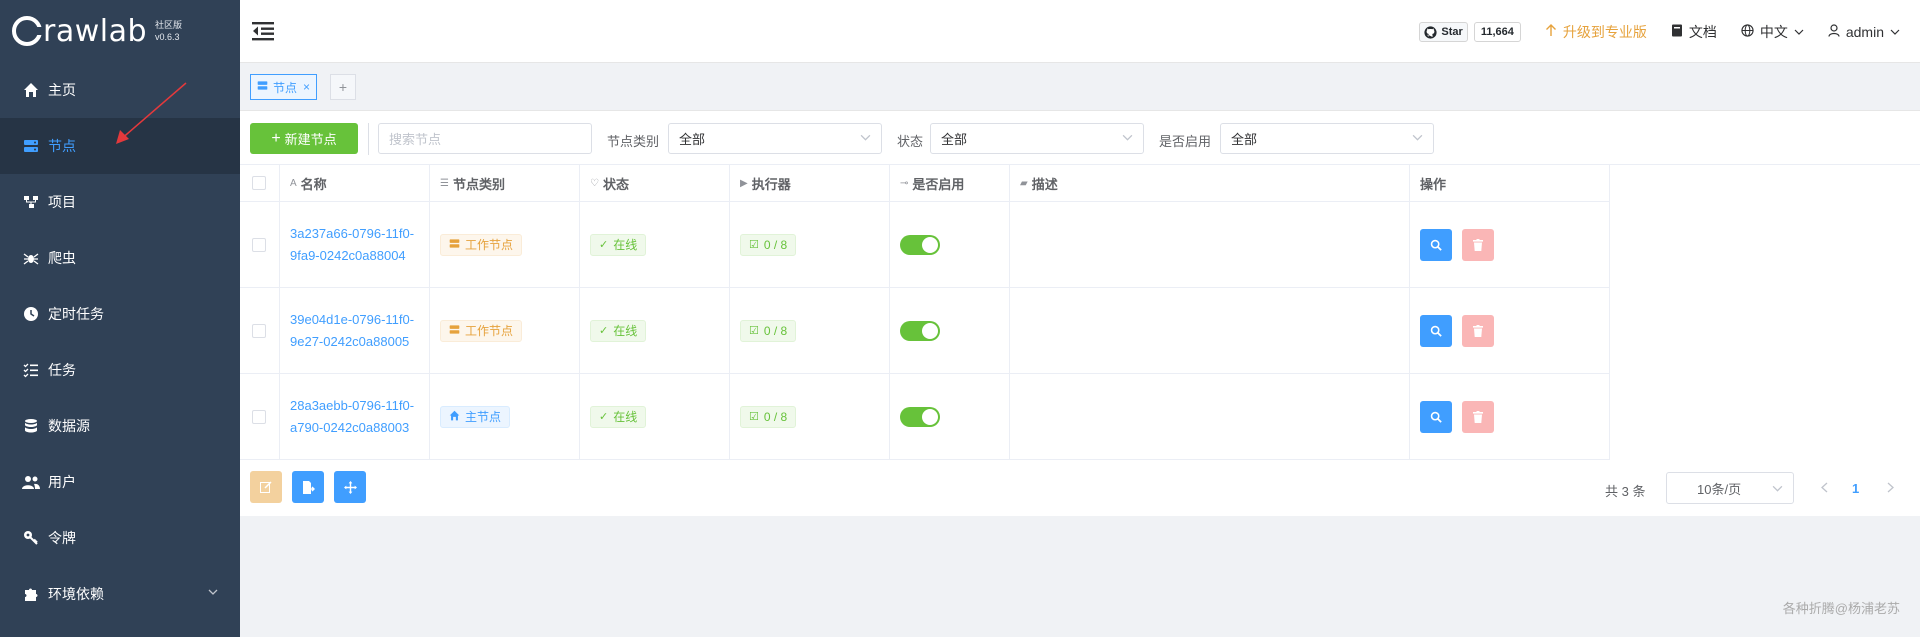 This screenshot has height=637, width=1920. Describe the element at coordinates (284, 87) in the screenshot. I see `tab-nodes: 节点 ×` at that location.